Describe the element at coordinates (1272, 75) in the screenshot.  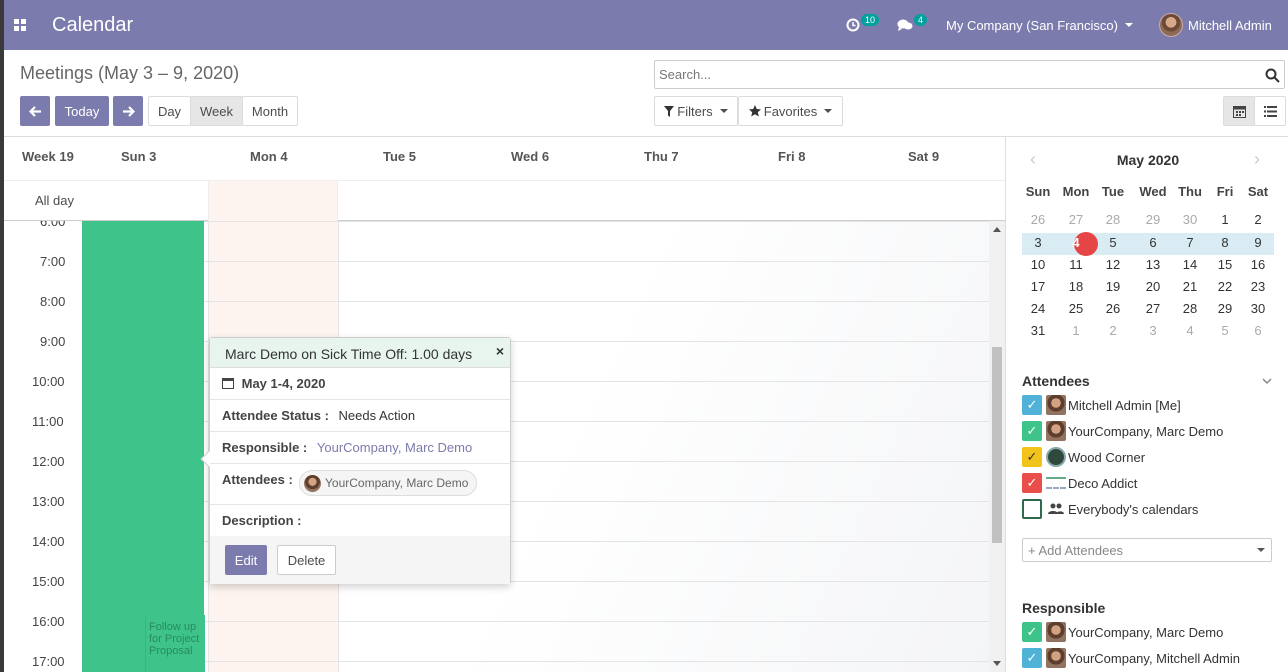
I see `search-icon` at that location.